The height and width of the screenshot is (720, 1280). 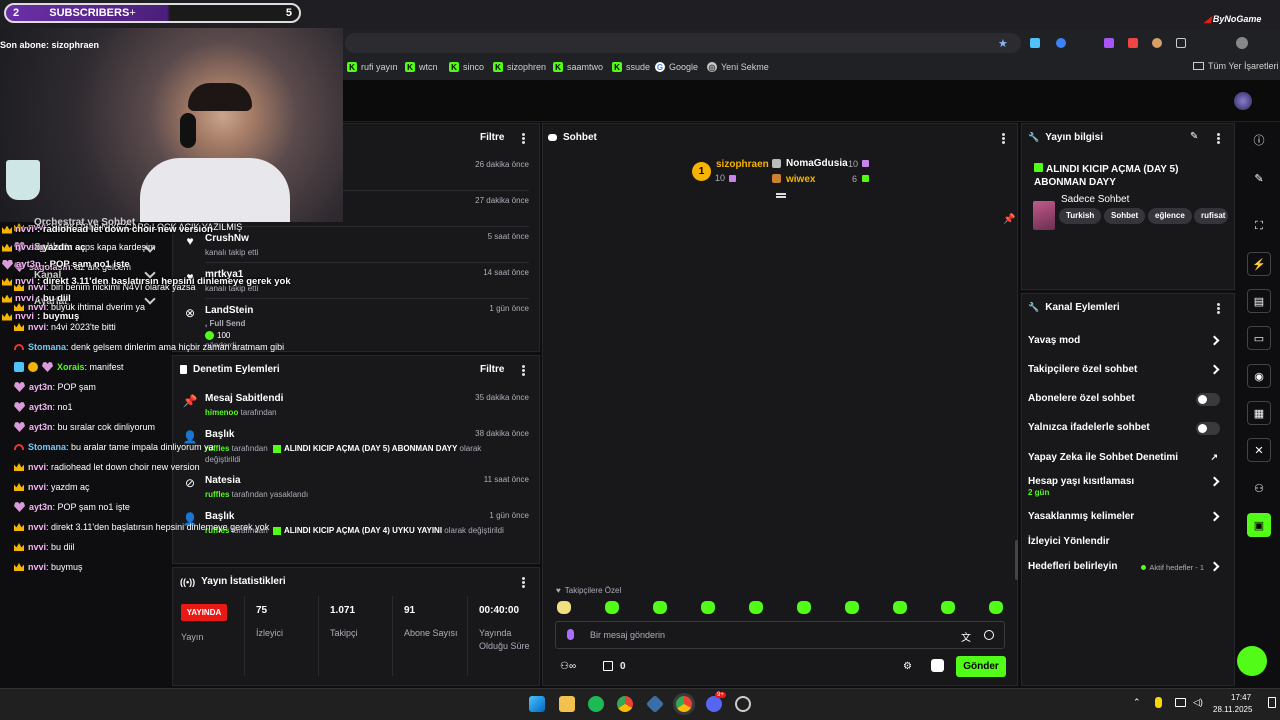 I want to click on mod-tools-icon, so click(x=937, y=665).